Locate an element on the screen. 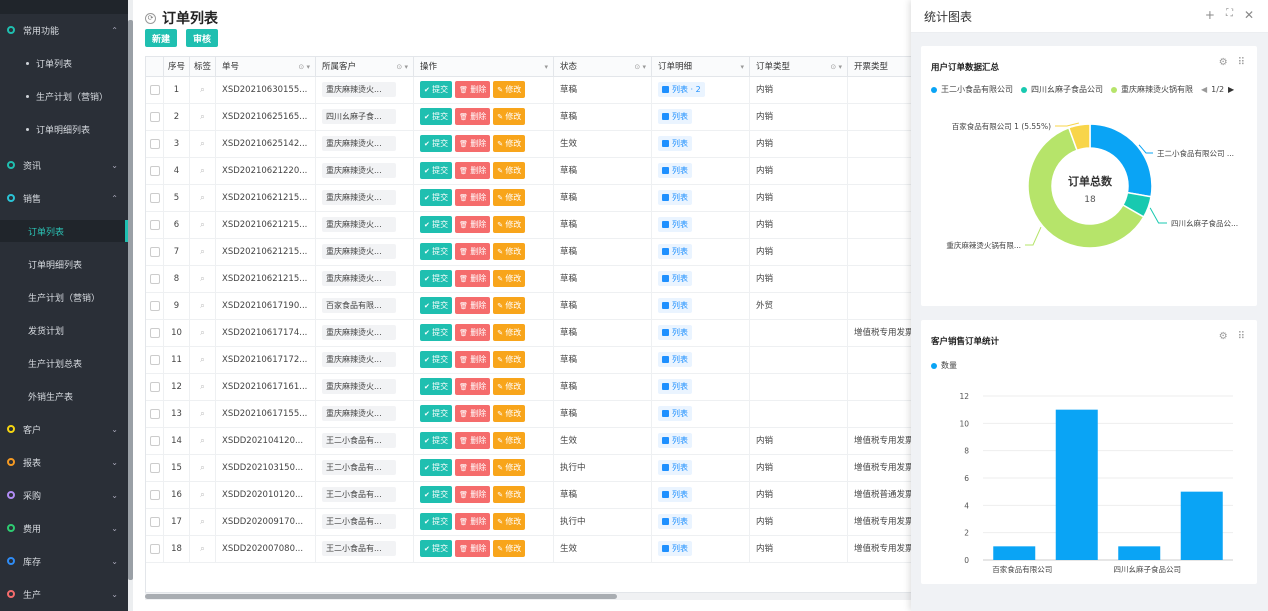 The height and width of the screenshot is (611, 1268). sidebar-item-common-3: 订单明细列表 is located at coordinates (64, 129).